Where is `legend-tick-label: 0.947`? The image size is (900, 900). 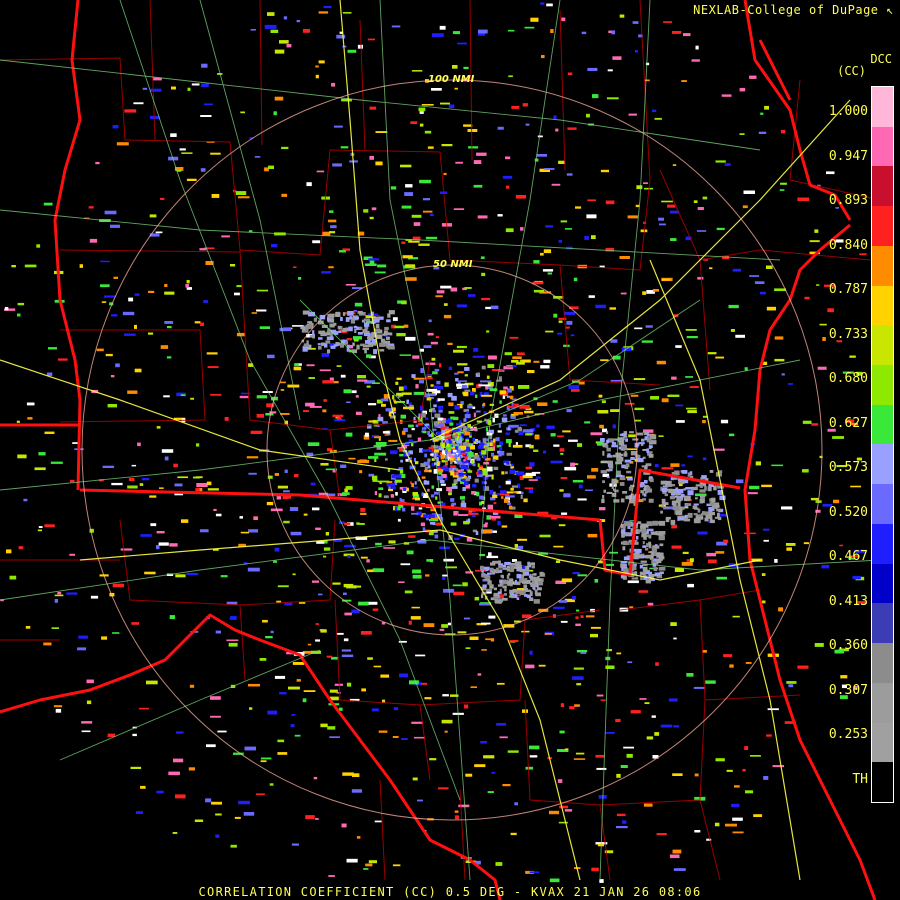 legend-tick-label: 0.947 is located at coordinates (848, 156).